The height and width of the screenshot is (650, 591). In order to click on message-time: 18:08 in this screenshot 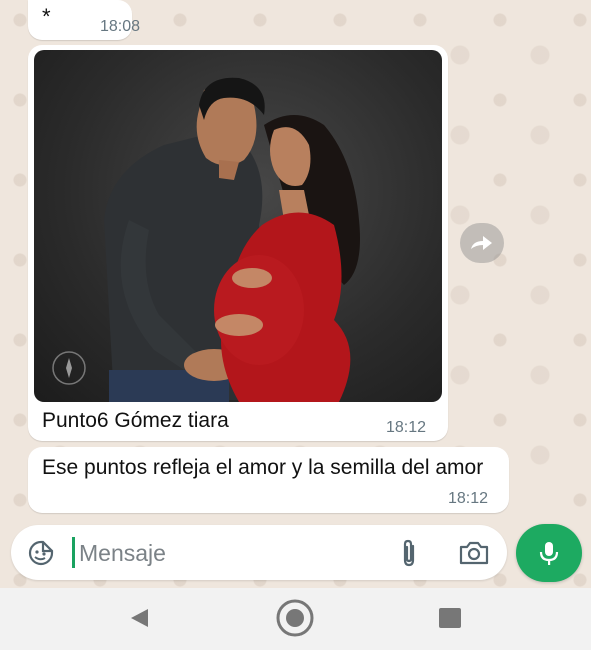, I will do `click(120, 26)`.